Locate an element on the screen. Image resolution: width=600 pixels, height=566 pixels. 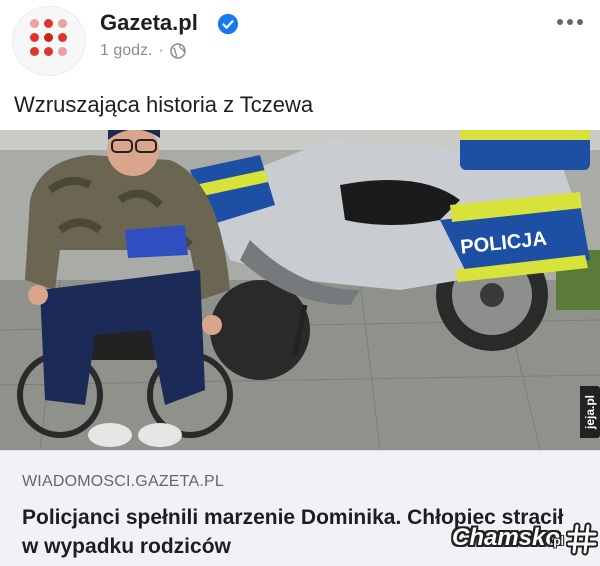
post-caption: Wzruszająca historia z Tczewa is located at coordinates (164, 104).